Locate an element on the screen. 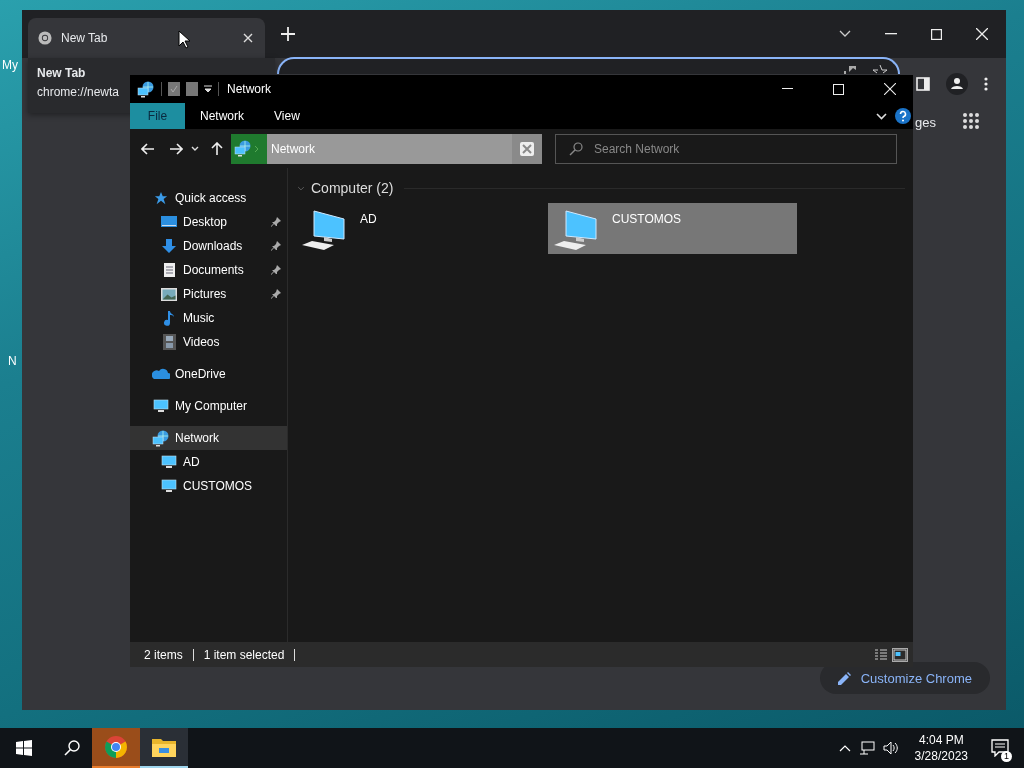 Image resolution: width=1024 pixels, height=768 pixels. up-arrow-icon is located at coordinates (217, 148).